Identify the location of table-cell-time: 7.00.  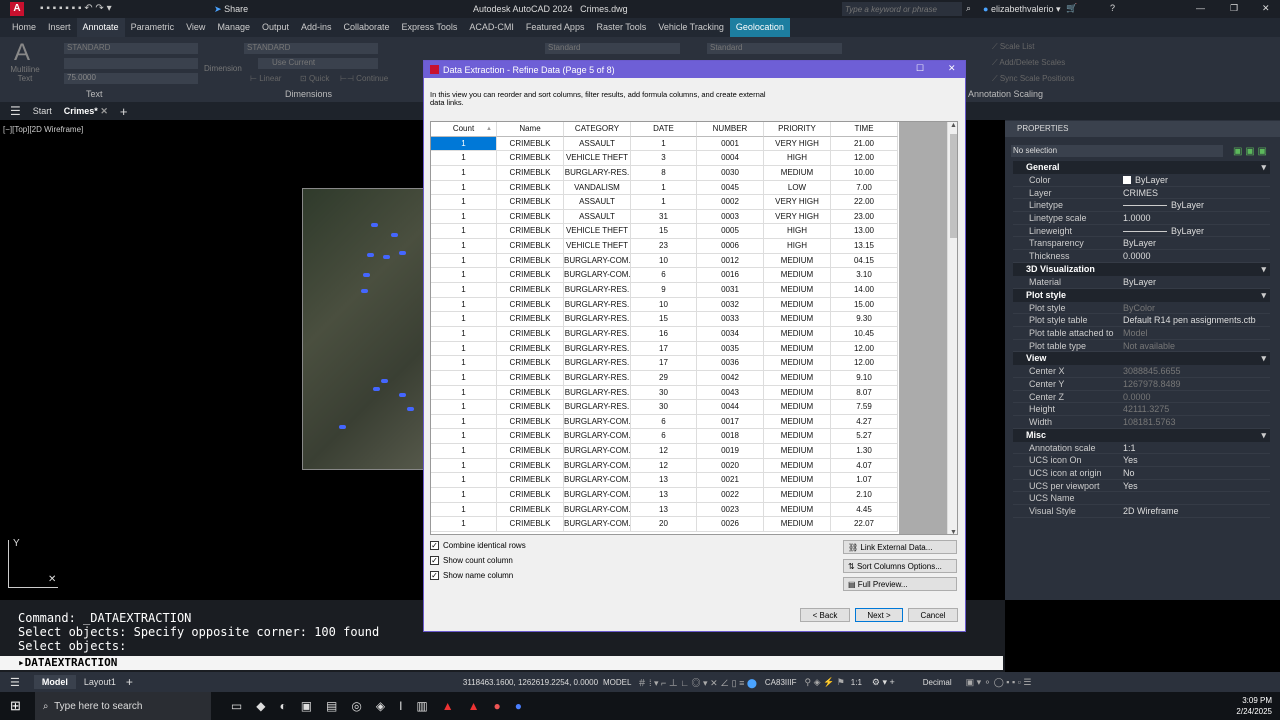
(864, 188).